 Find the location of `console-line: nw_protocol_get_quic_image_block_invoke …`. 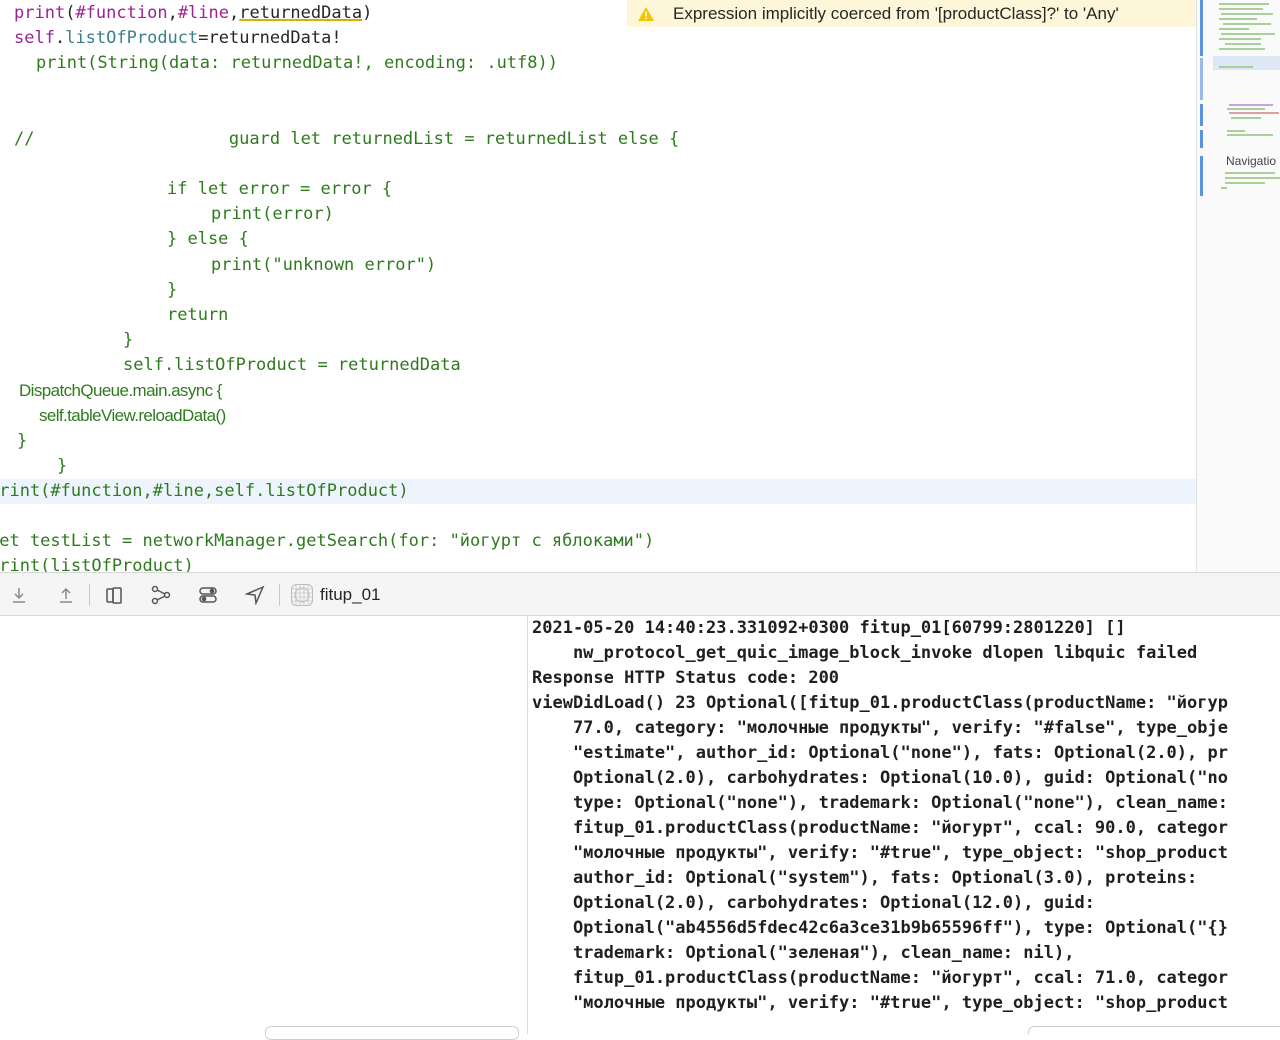

console-line: nw_protocol_get_quic_image_block_invoke … is located at coordinates (865, 653).